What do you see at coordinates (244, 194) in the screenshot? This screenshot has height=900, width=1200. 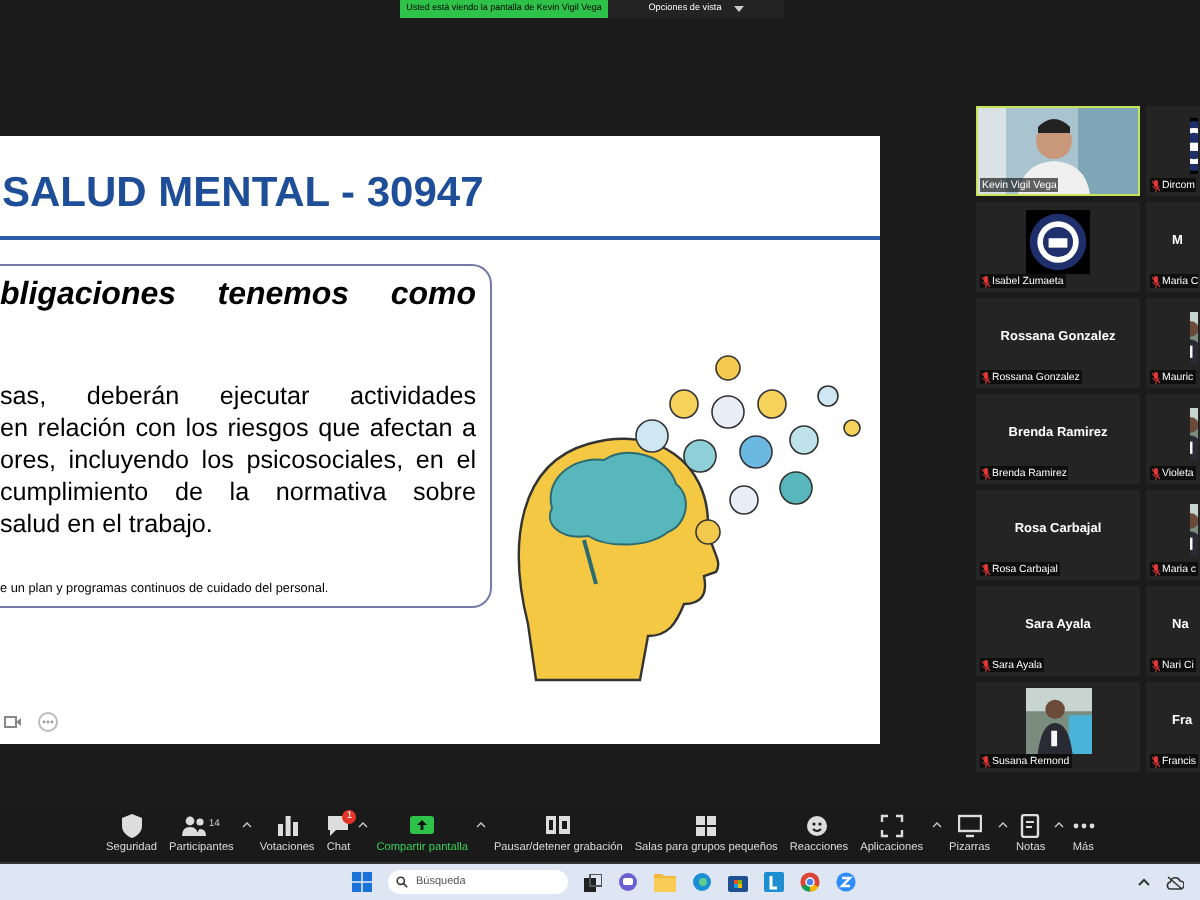 I see `slide-title: SALUD MENTAL - 30947` at bounding box center [244, 194].